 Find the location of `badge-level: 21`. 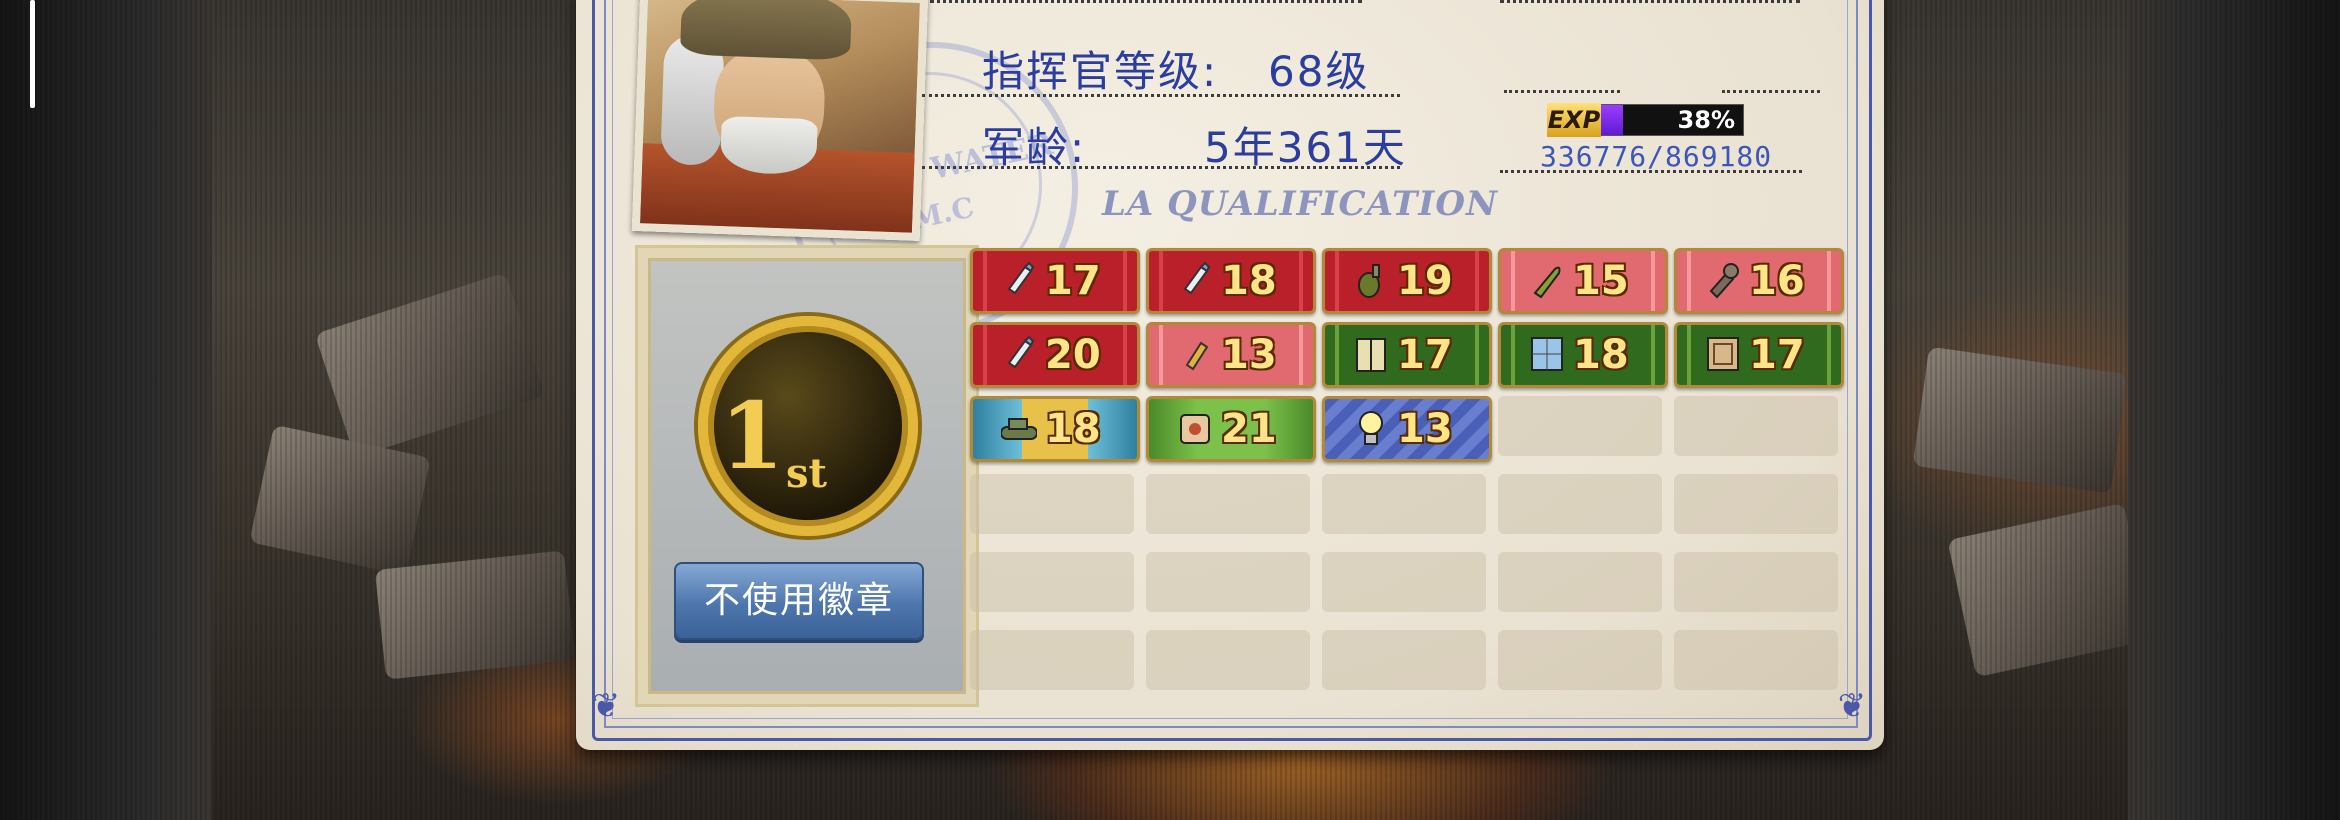

badge-level: 21 is located at coordinates (1249, 429).